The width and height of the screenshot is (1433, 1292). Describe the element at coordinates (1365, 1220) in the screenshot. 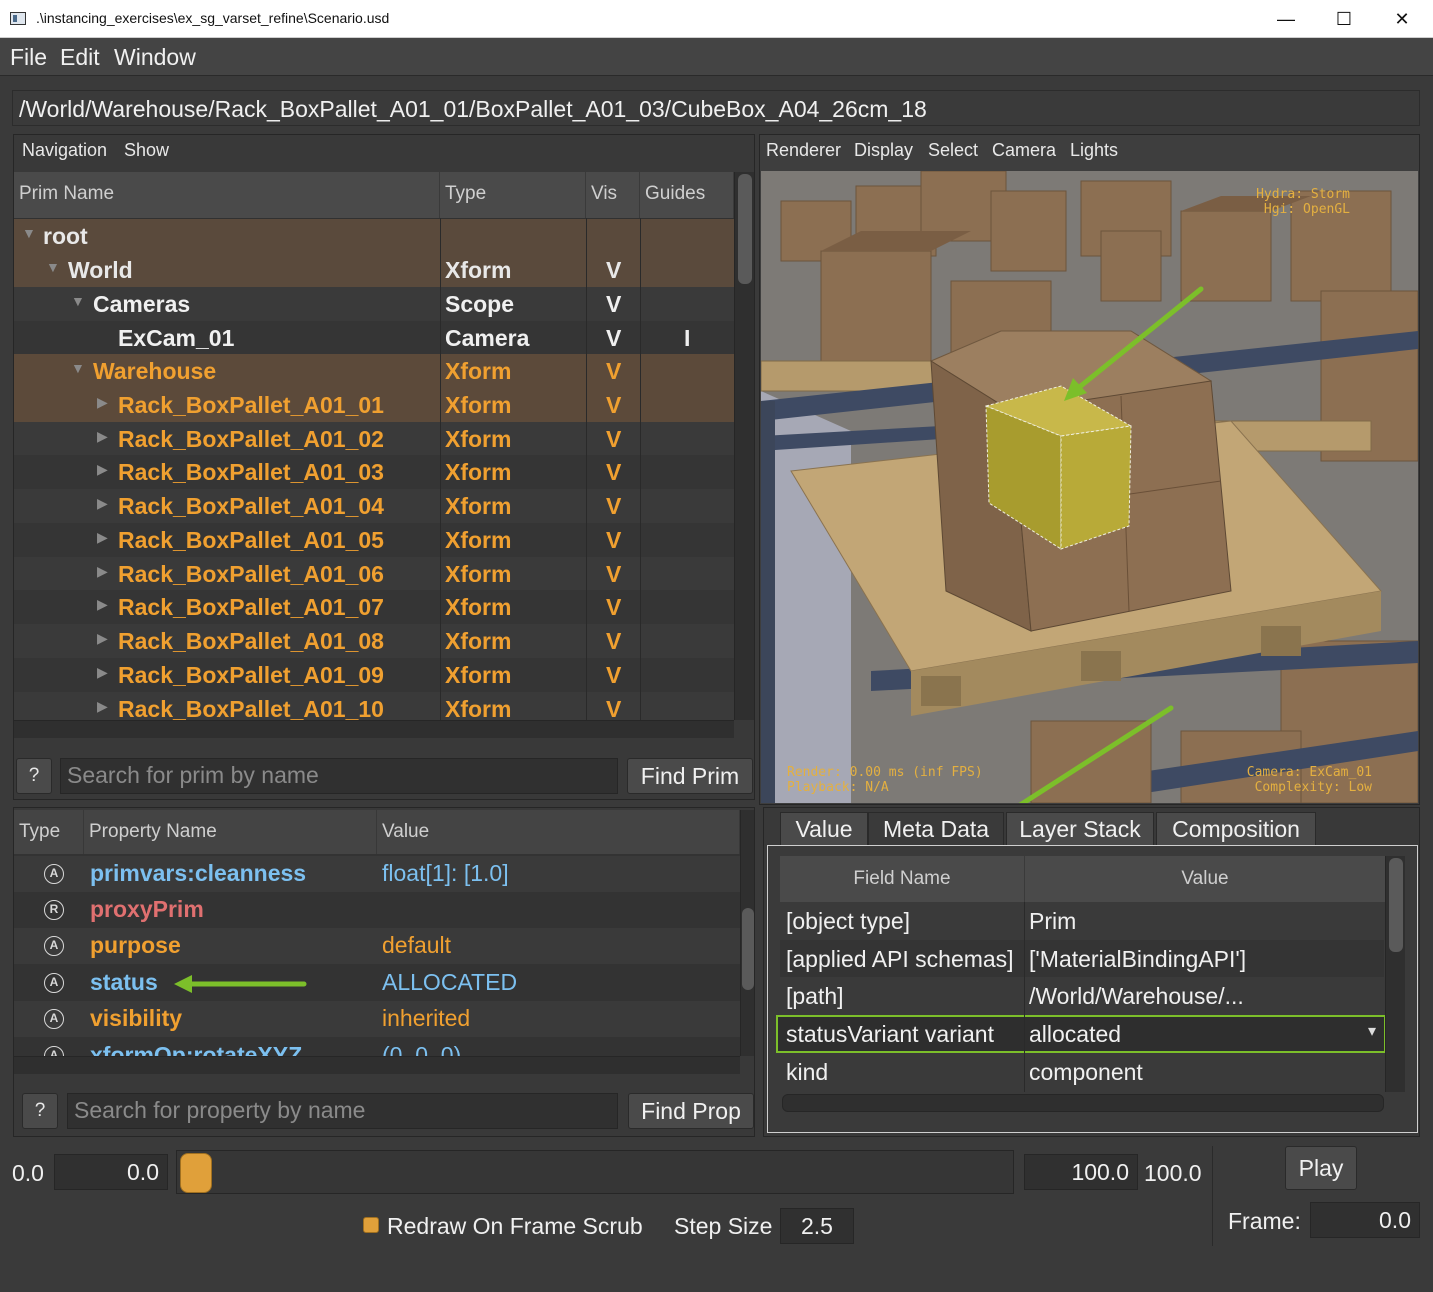

I see `frame-field: 0.0` at that location.